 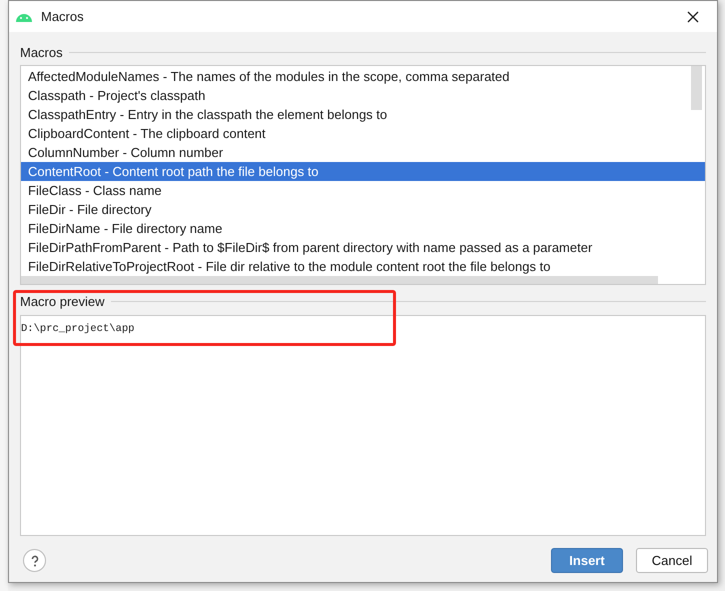 What do you see at coordinates (363, 152) in the screenshot?
I see `macro-item: ColumnNumber - Column number` at bounding box center [363, 152].